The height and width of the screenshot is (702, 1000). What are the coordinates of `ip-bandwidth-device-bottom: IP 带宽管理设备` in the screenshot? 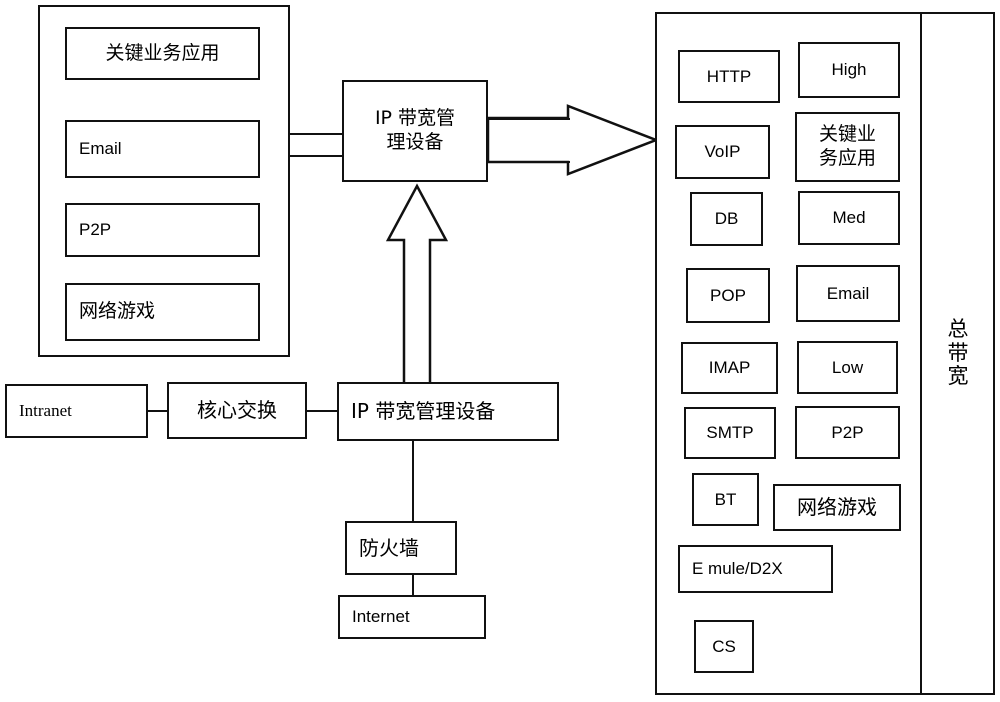 It's located at (448, 411).